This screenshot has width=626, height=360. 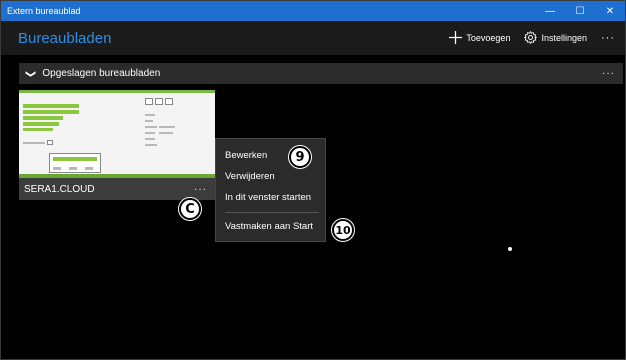 I want to click on callout-c: C, so click(x=190, y=209).